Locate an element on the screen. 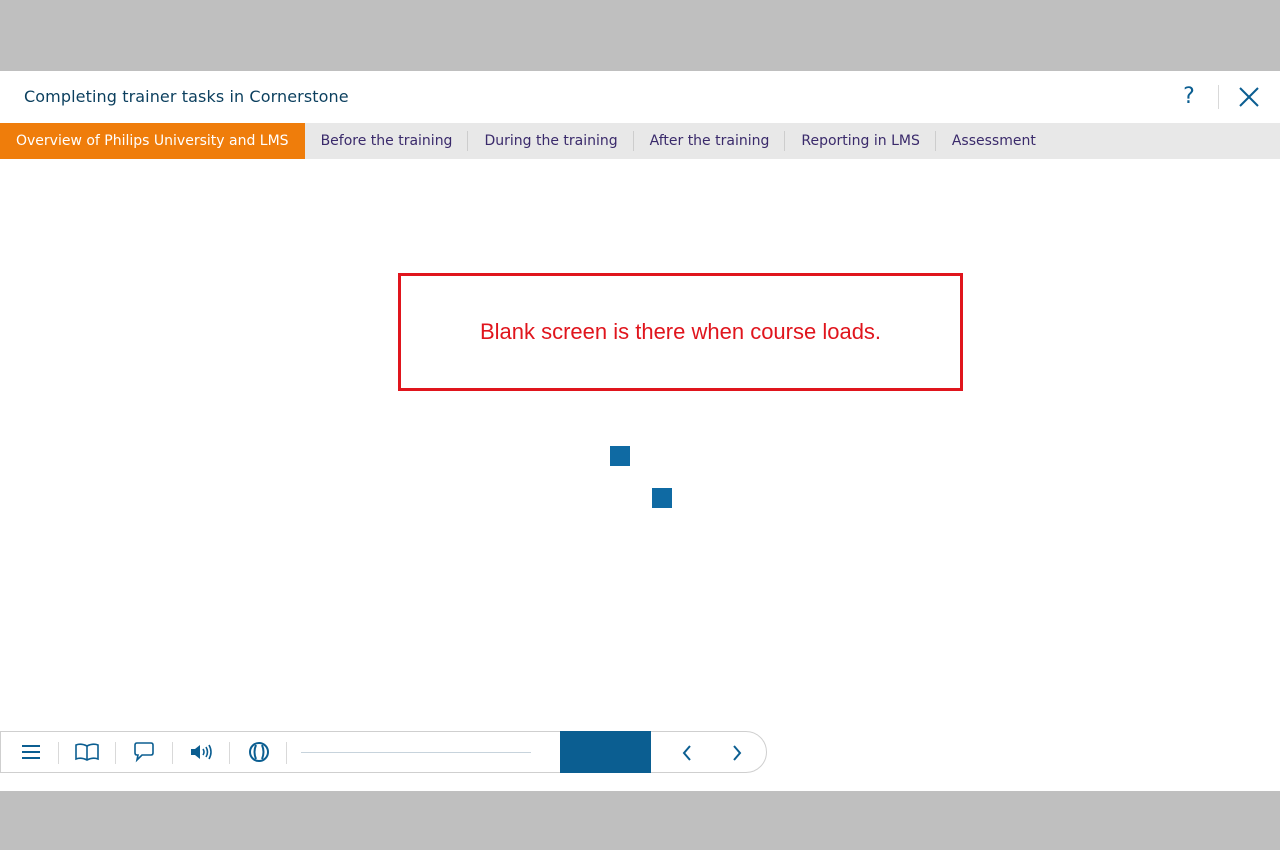 This screenshot has width=1280, height=850. previous-button is located at coordinates (687, 753).